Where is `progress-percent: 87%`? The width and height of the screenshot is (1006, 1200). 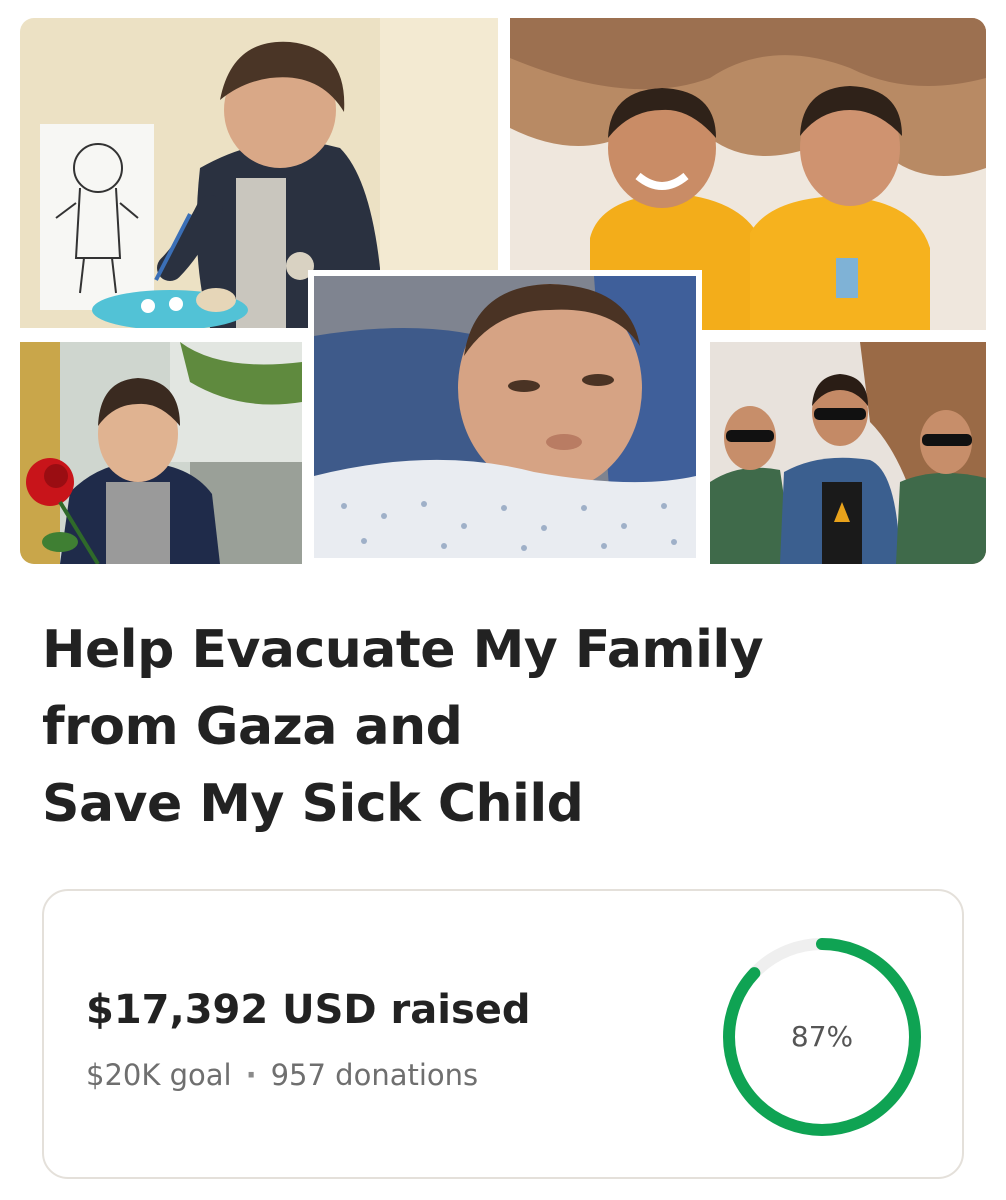
progress-percent: 87% is located at coordinates (822, 1036).